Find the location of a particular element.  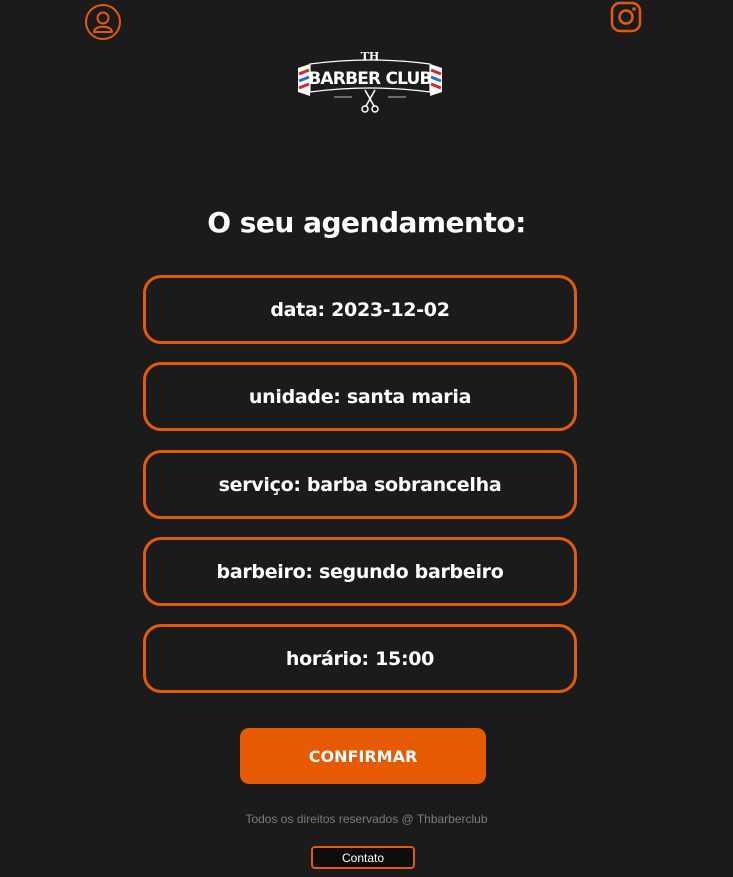

logo-top-text: TH is located at coordinates (370, 56).